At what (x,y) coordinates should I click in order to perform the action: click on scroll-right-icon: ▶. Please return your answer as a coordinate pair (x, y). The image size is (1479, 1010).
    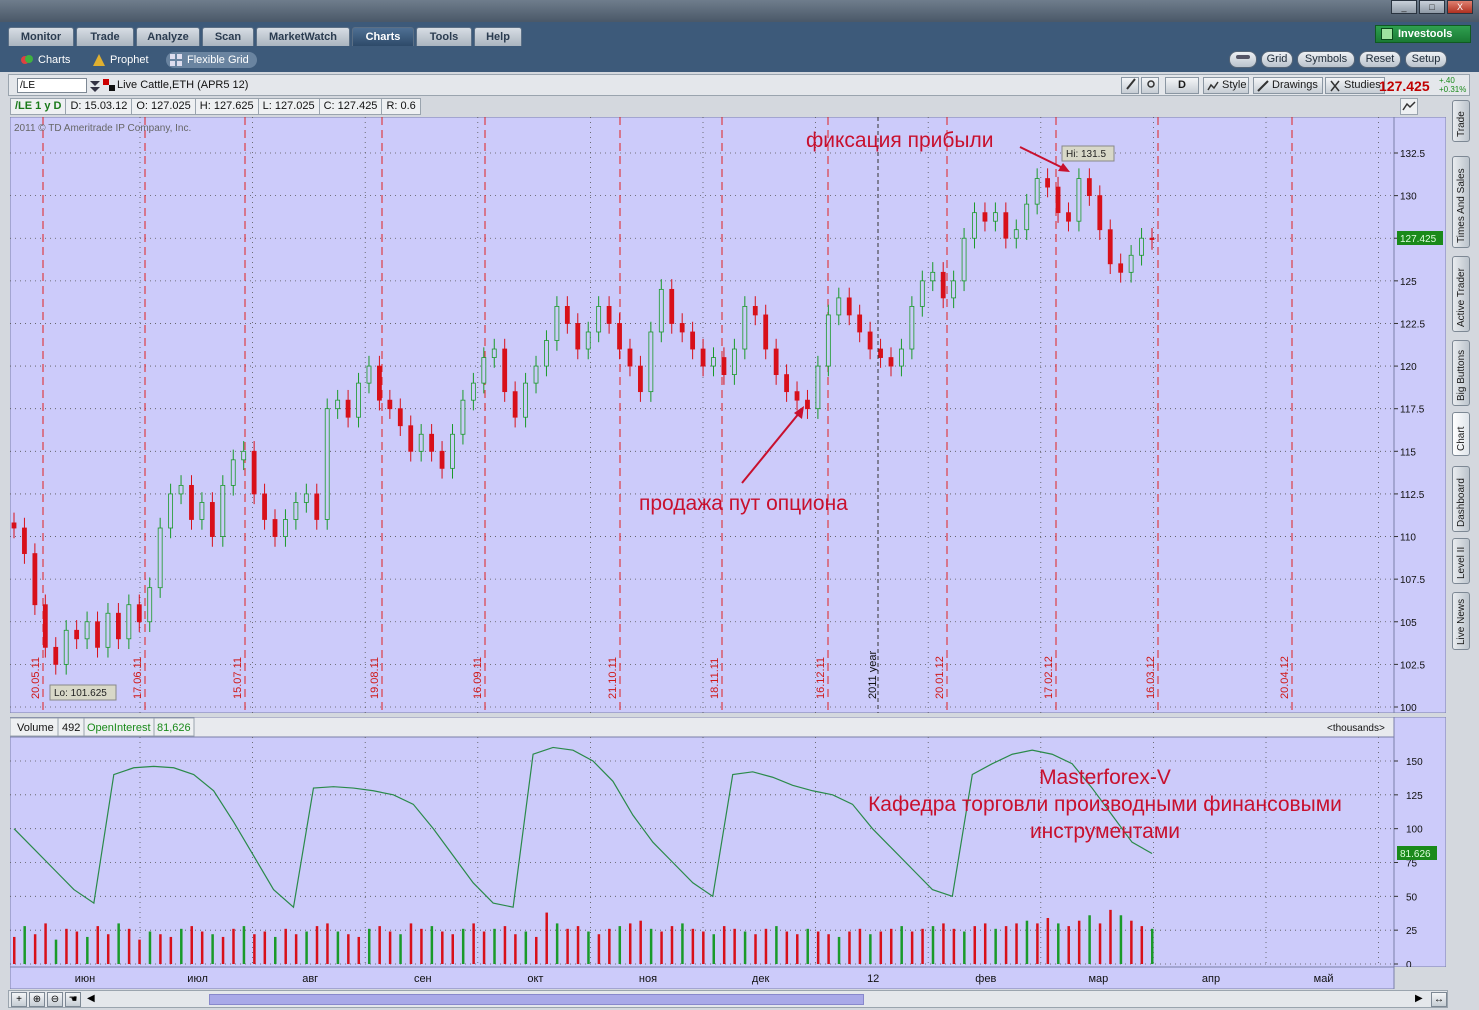
    Looking at the image, I should click on (1419, 998).